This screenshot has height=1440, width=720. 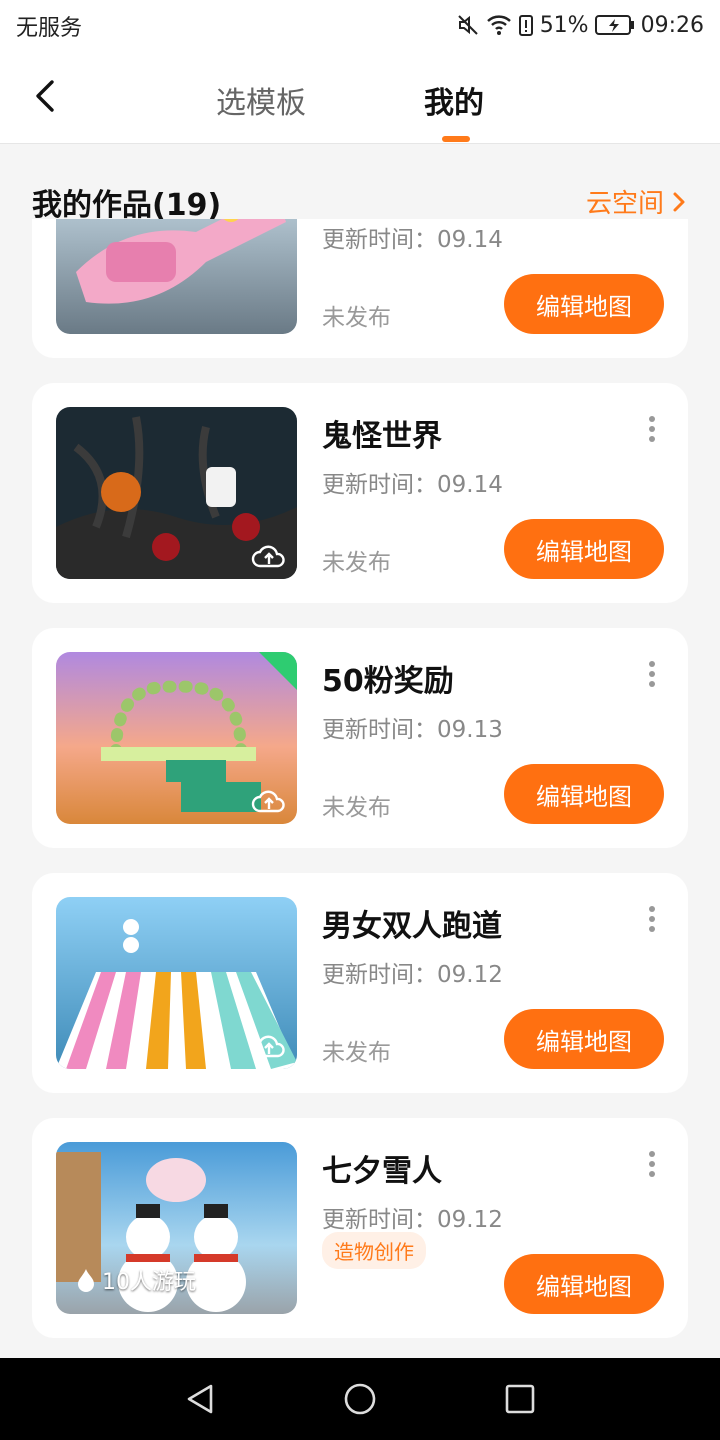 I want to click on system-nav-bar, so click(x=360, y=1399).